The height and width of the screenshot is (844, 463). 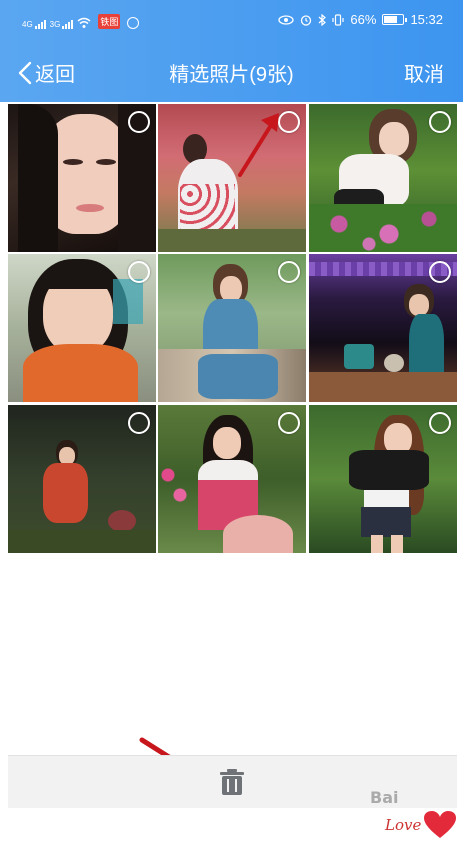 I want to click on status-left: 4G 3G 铁图, so click(x=81, y=21).